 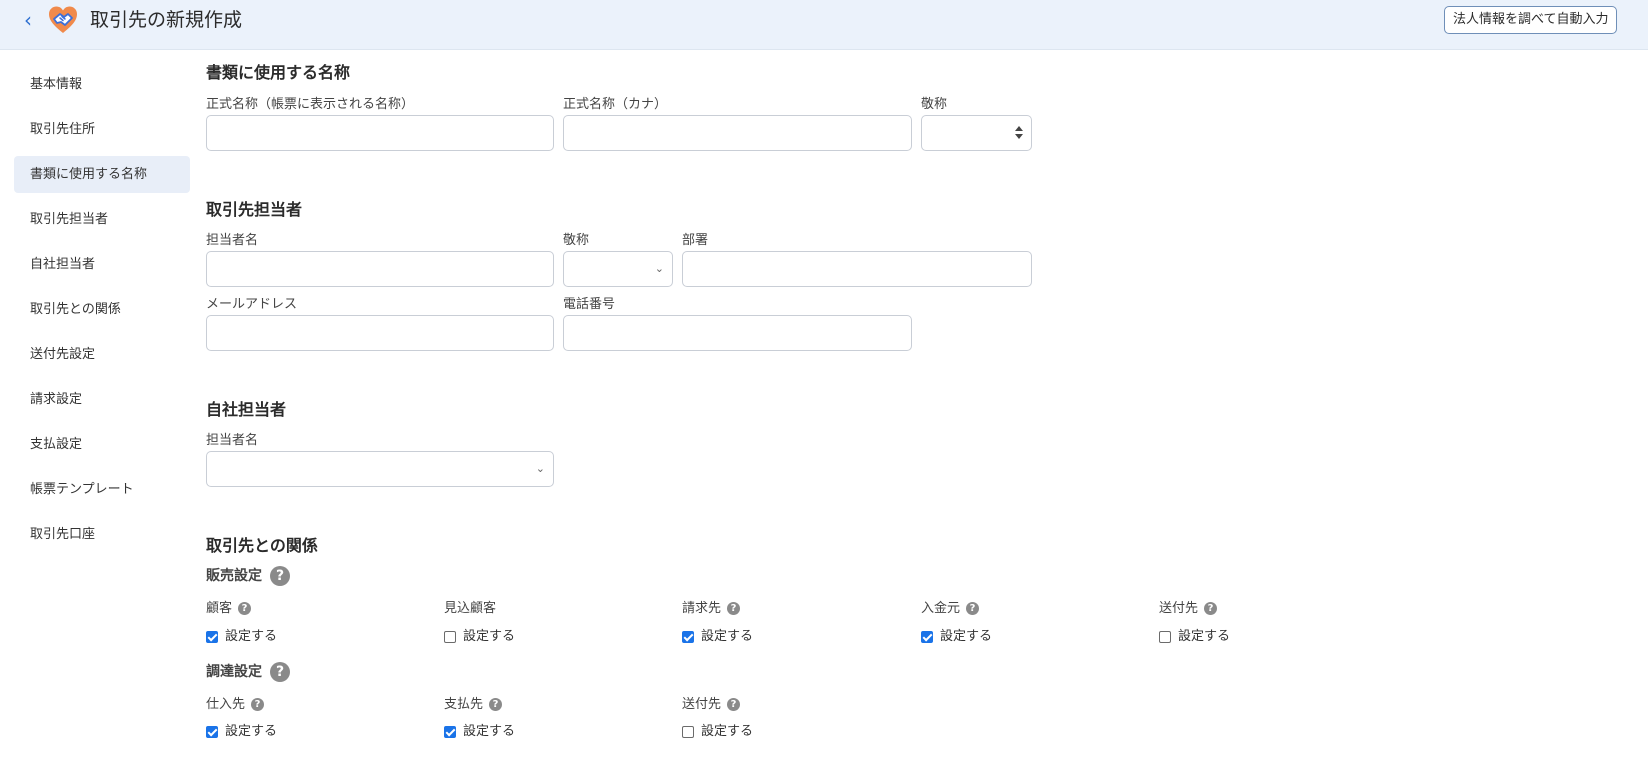 I want to click on procurement-settings-label: 調達設定, so click(x=234, y=672).